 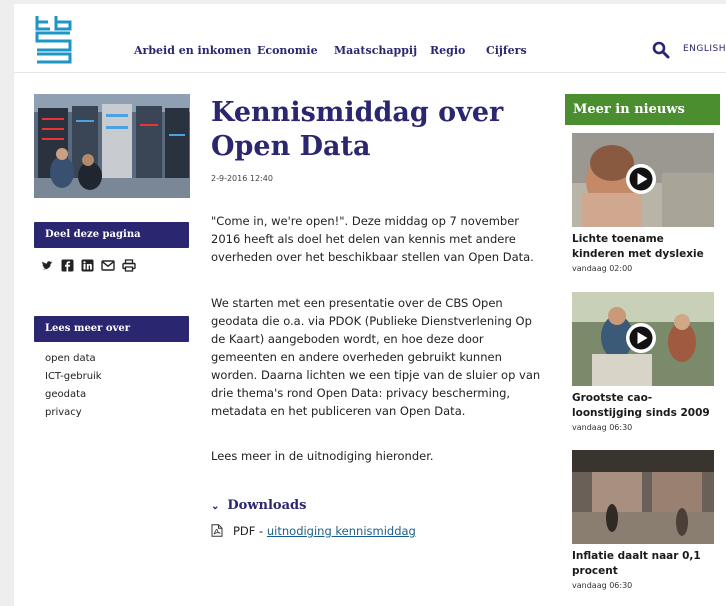 What do you see at coordinates (73, 377) in the screenshot?
I see `tag-link: ICT-gebruik` at bounding box center [73, 377].